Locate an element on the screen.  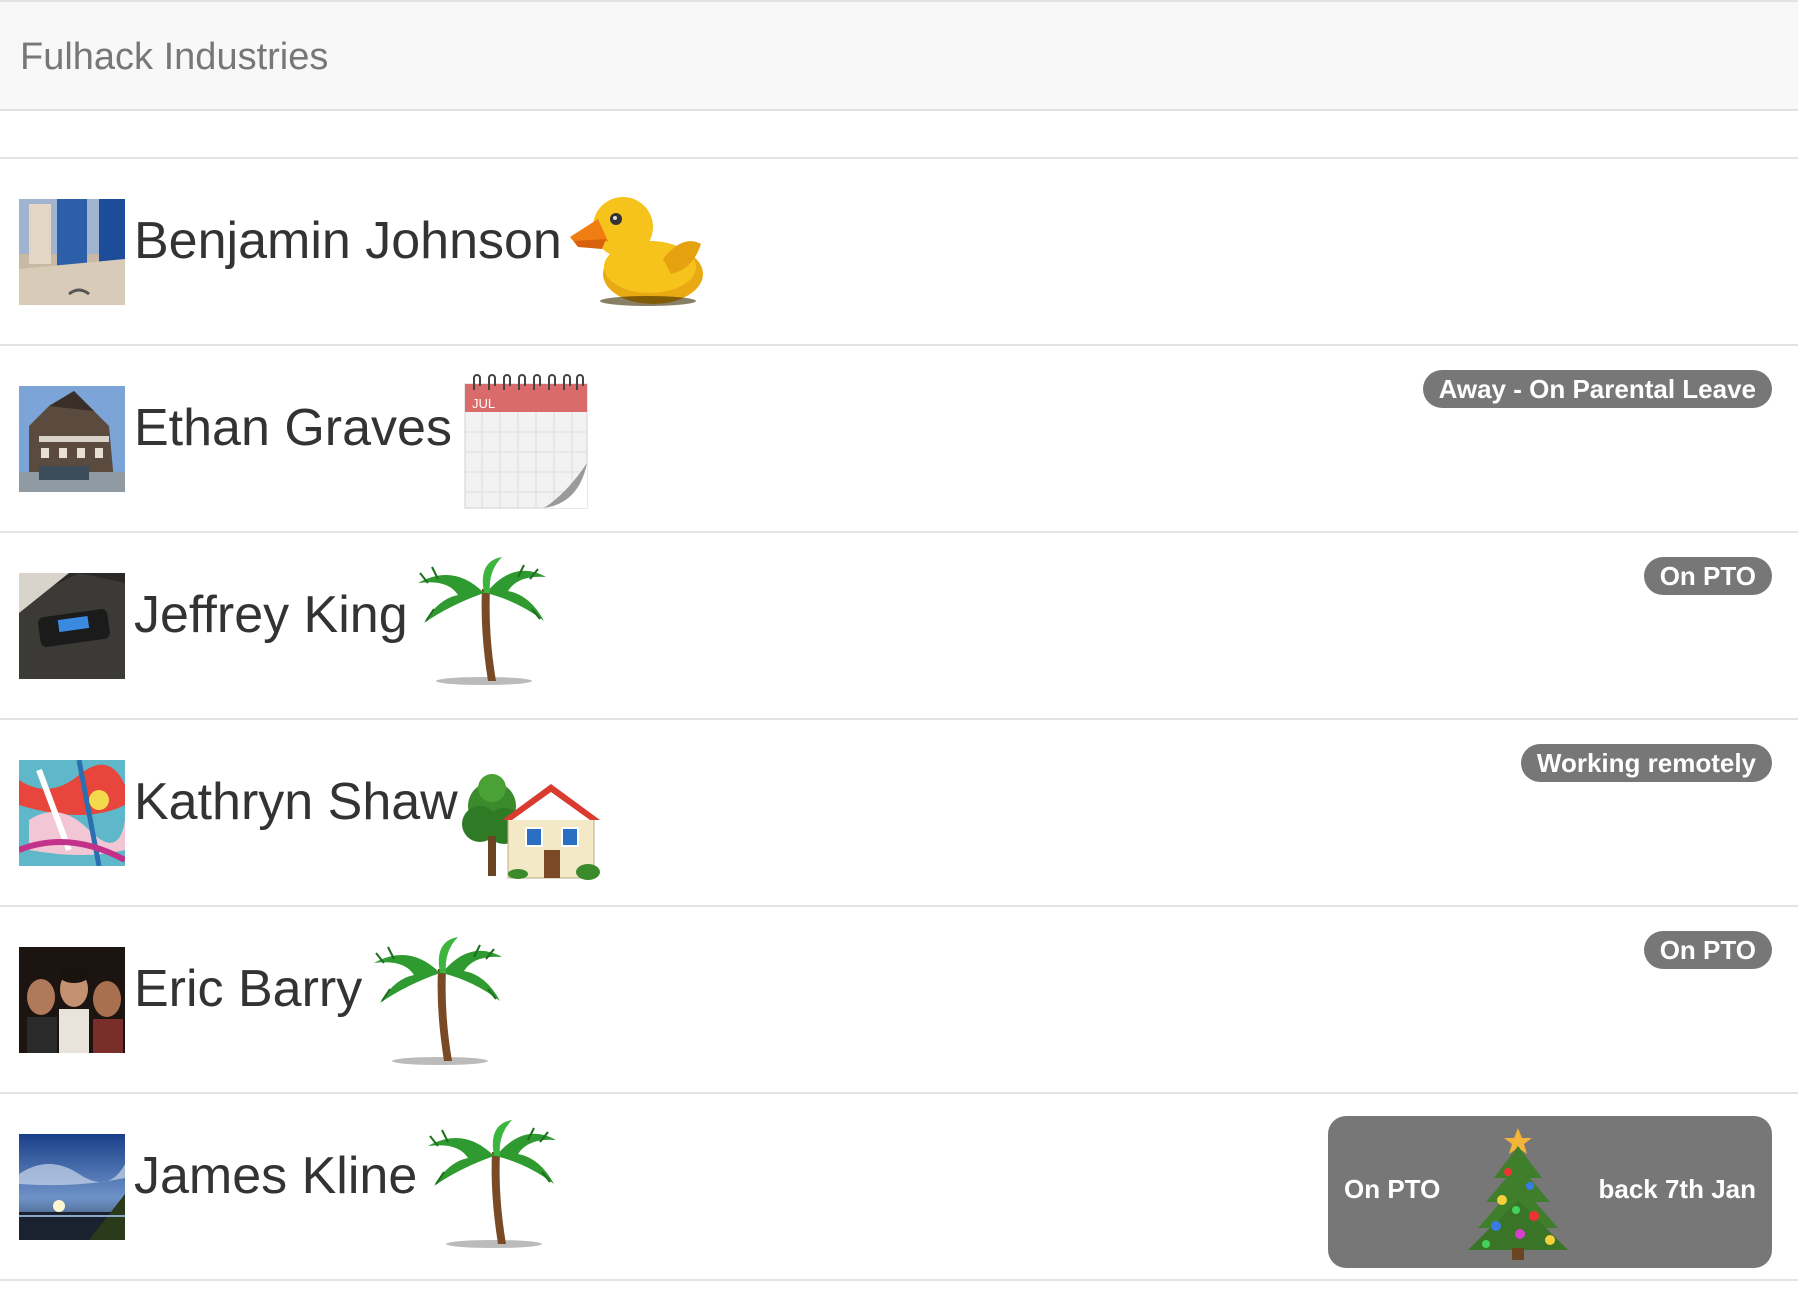
person-name: Eric Barry is located at coordinates (248, 989).